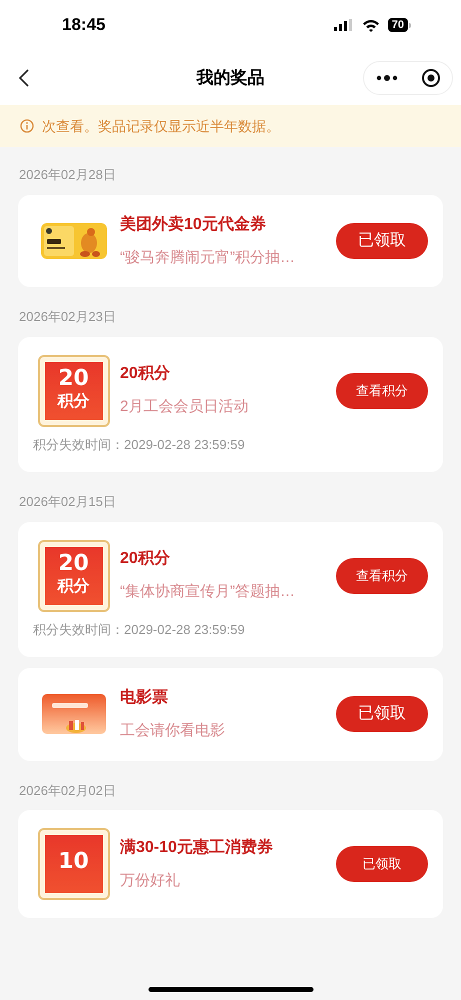  What do you see at coordinates (144, 698) in the screenshot?
I see `prize-title: 电影票` at bounding box center [144, 698].